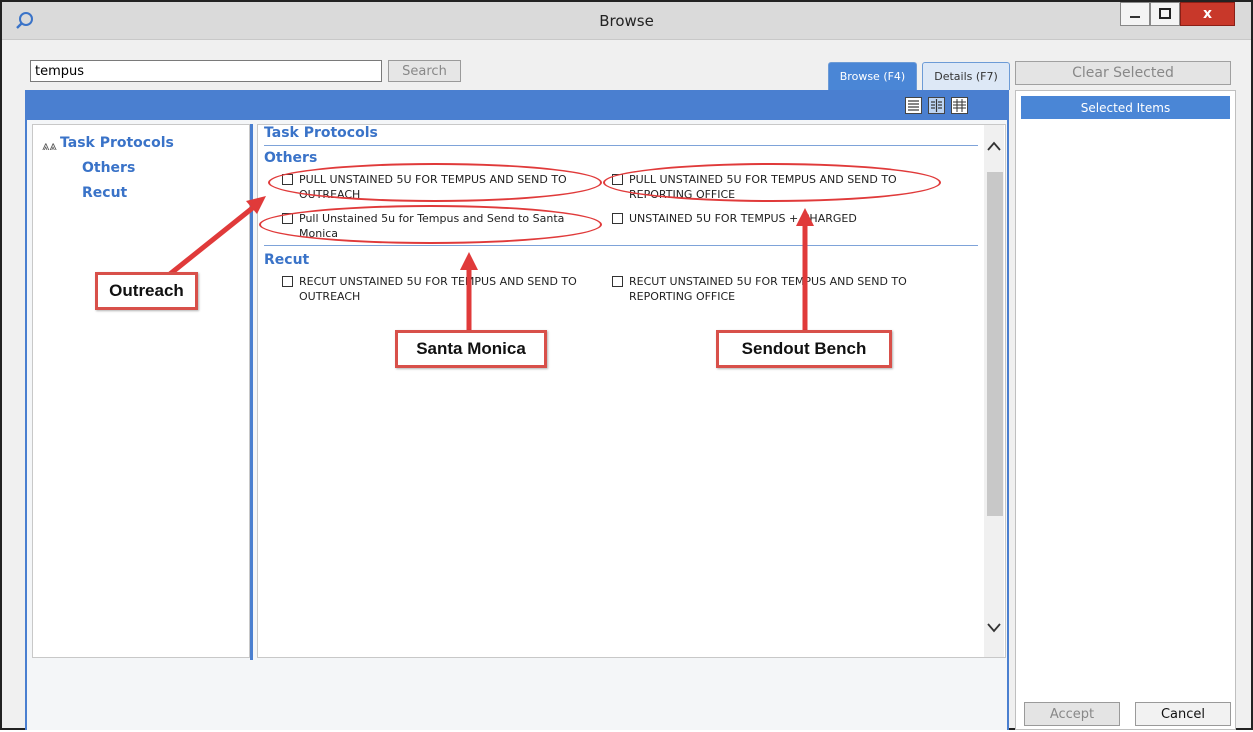 Image resolution: width=1253 pixels, height=732 pixels. Describe the element at coordinates (435, 182) in the screenshot. I see `highlight-ring-outreach` at that location.